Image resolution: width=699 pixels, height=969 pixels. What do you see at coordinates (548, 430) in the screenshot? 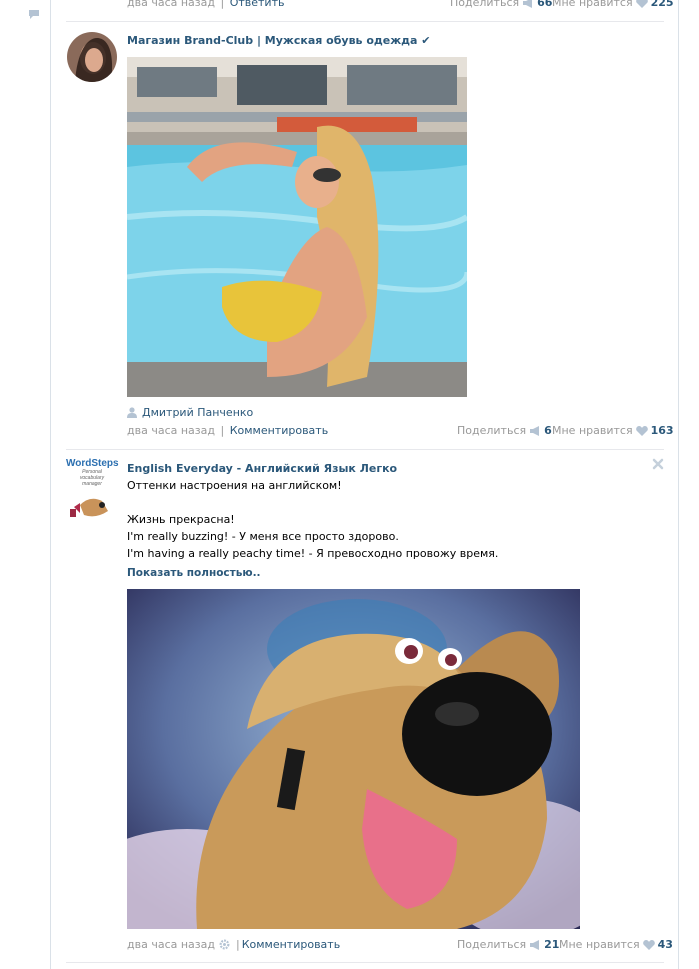
I see `share-count: 6` at bounding box center [548, 430].